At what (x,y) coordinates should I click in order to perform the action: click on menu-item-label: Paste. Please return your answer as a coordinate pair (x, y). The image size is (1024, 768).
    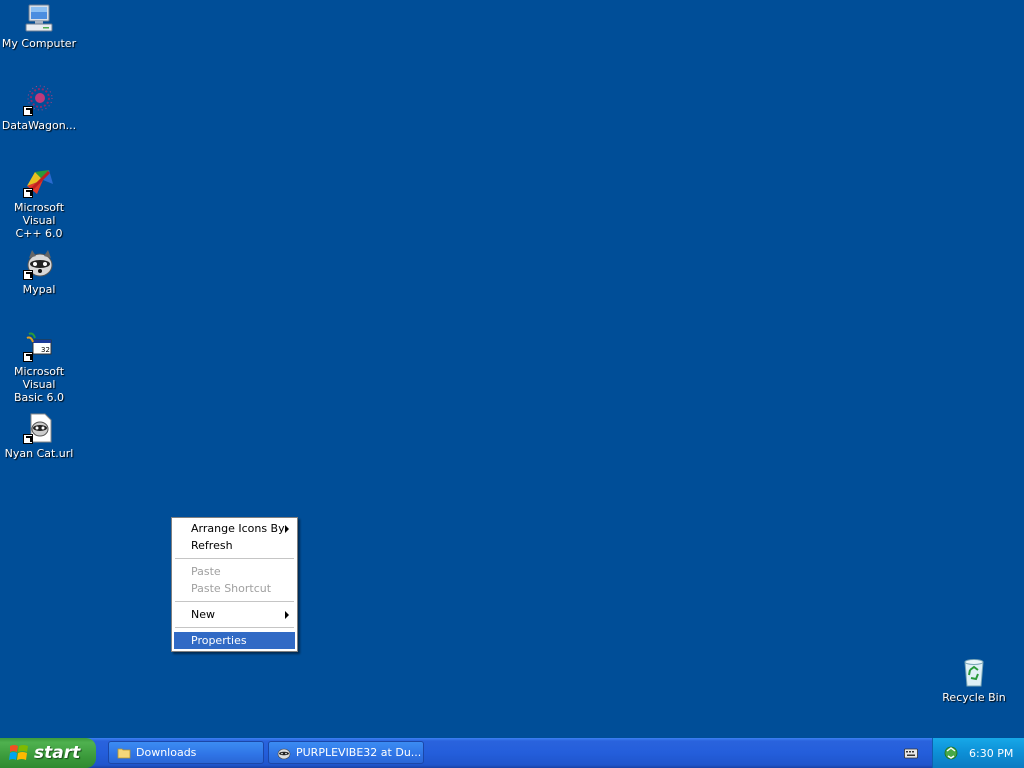
    Looking at the image, I should click on (206, 571).